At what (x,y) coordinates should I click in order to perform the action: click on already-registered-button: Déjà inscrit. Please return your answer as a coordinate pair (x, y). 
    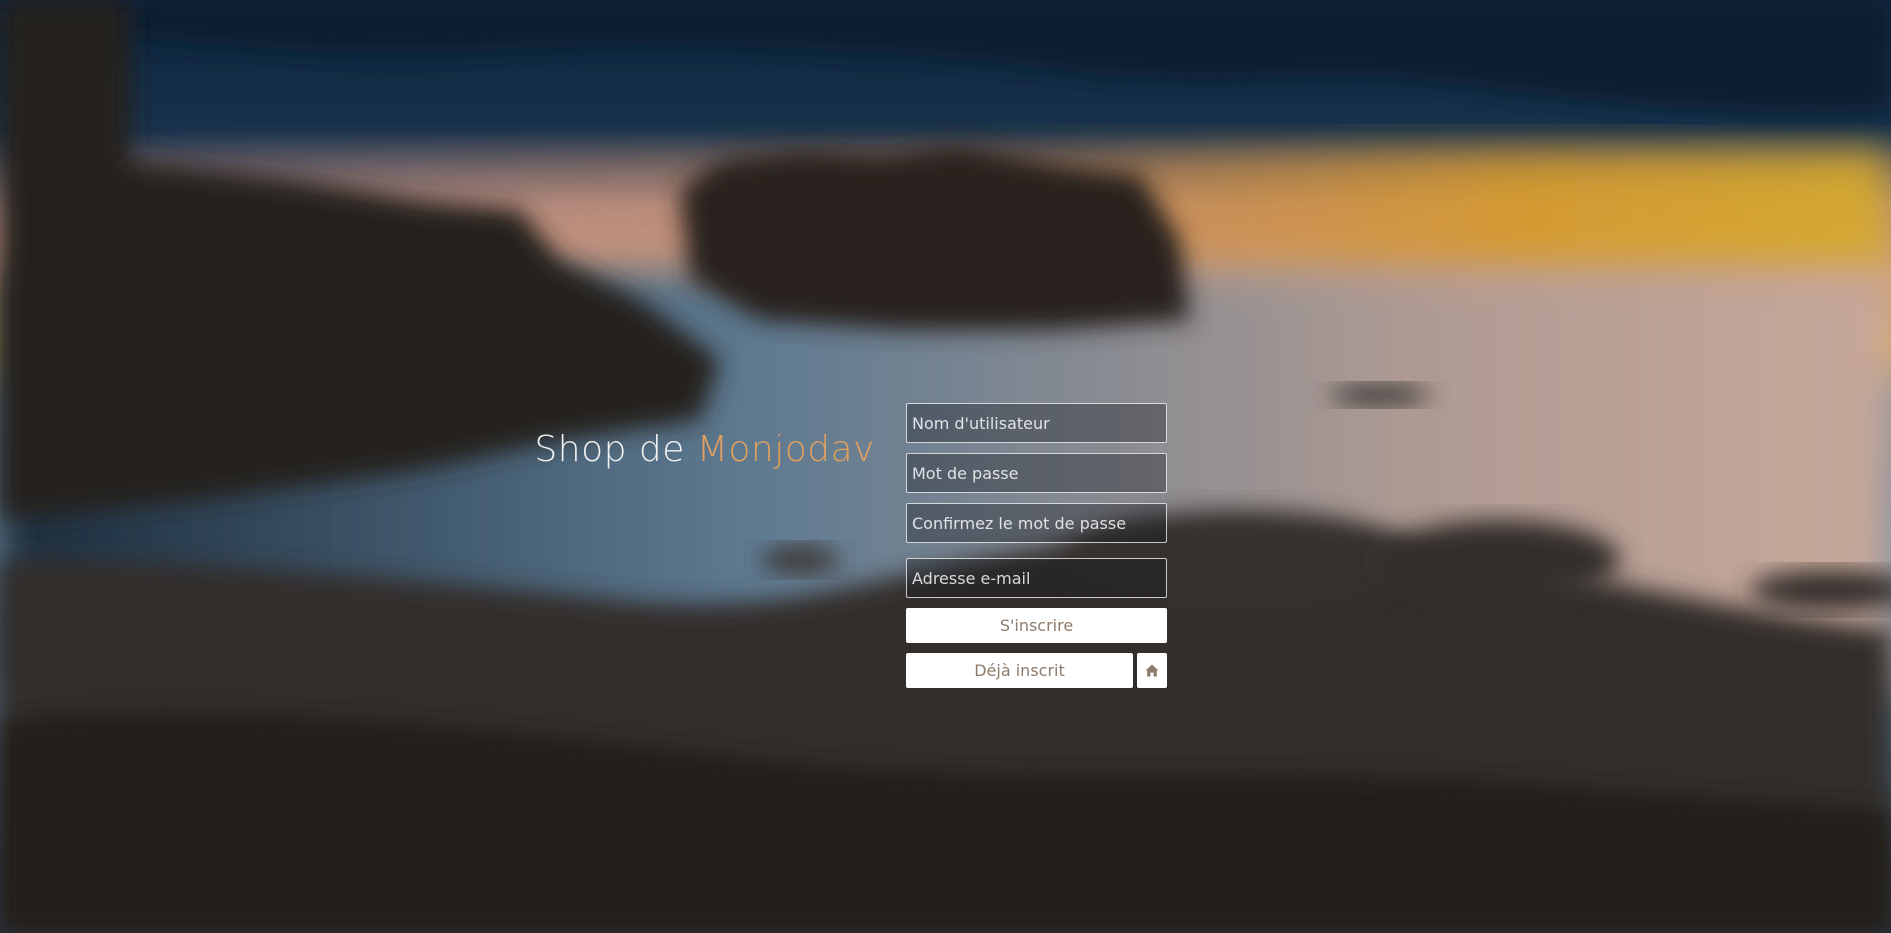
    Looking at the image, I should click on (1019, 670).